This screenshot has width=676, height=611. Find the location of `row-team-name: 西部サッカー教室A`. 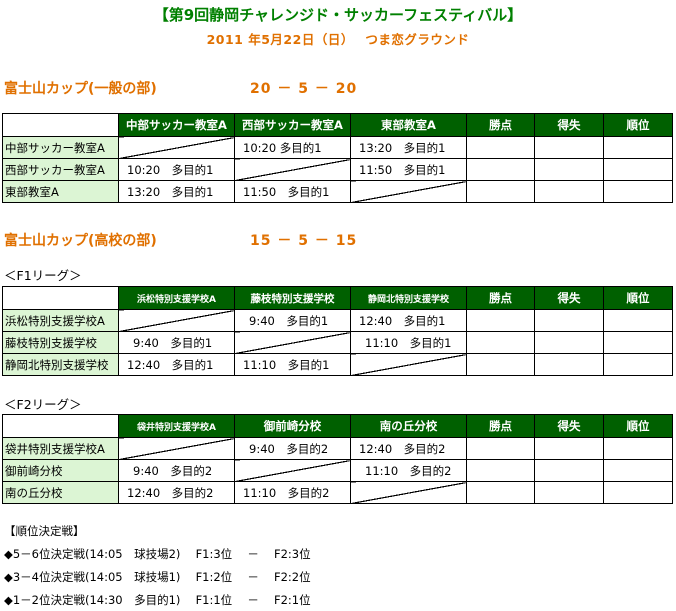

row-team-name: 西部サッカー教室A is located at coordinates (60, 169).